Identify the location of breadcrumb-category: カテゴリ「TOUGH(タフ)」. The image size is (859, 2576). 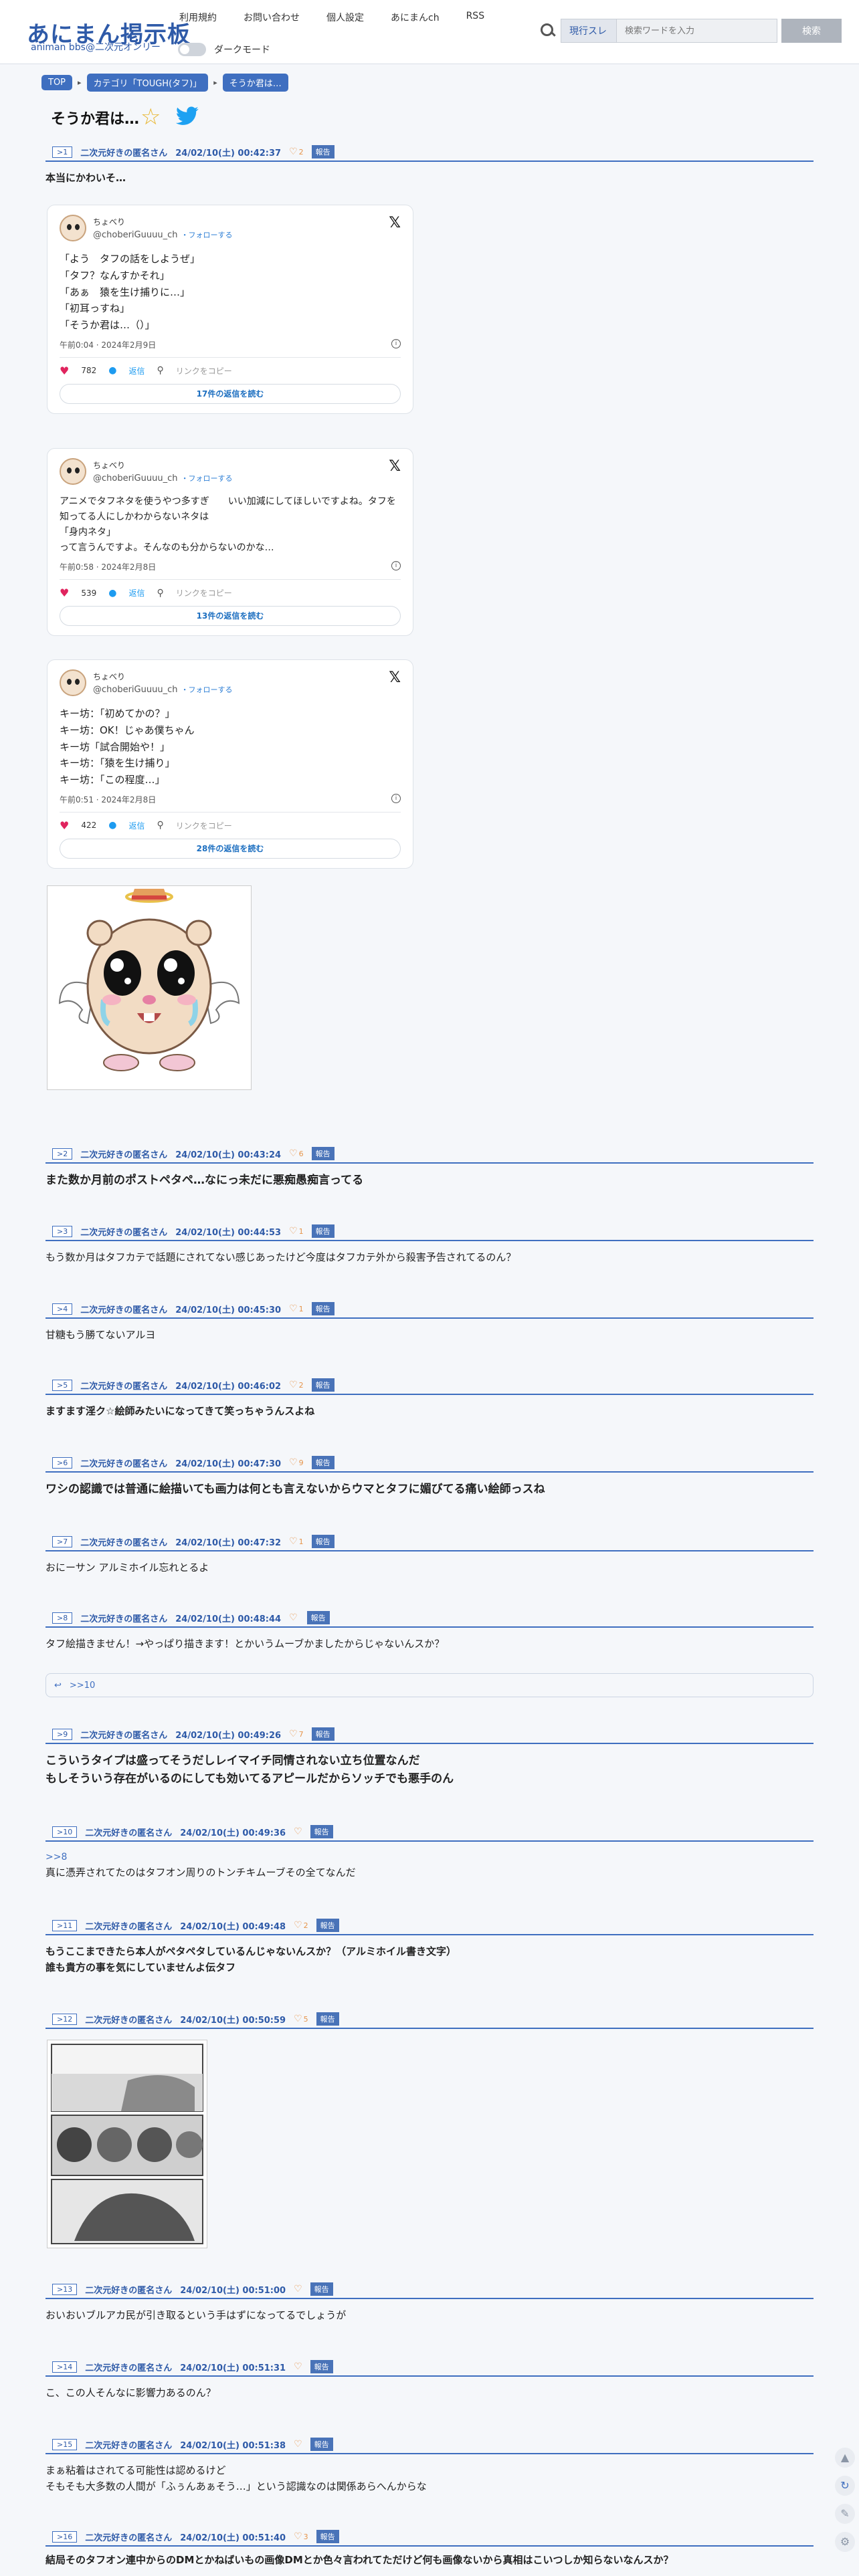
(147, 83).